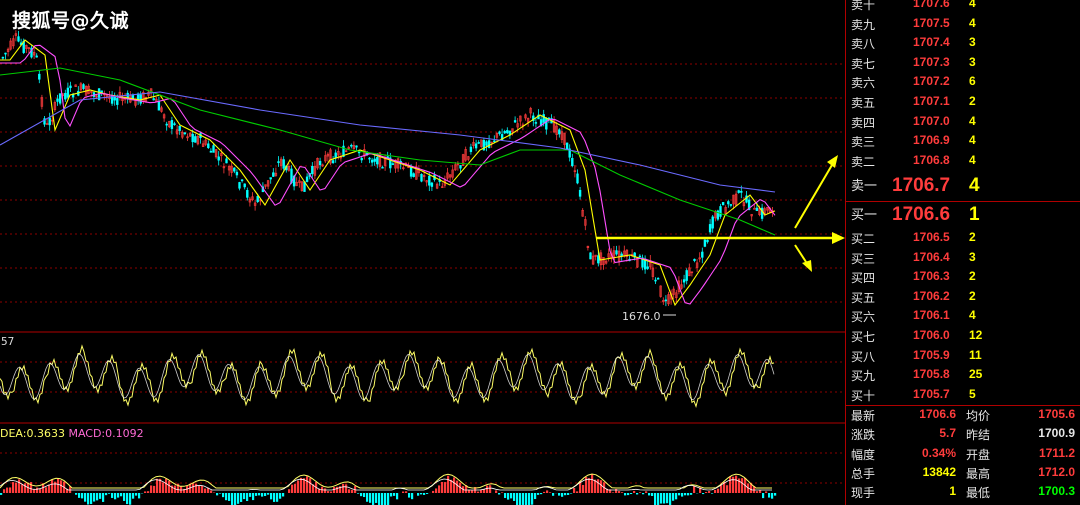 Image resolution: width=1080 pixels, height=505 pixels. Describe the element at coordinates (71, 21) in the screenshot. I see `watermark: 搜狐号@久诚` at that location.